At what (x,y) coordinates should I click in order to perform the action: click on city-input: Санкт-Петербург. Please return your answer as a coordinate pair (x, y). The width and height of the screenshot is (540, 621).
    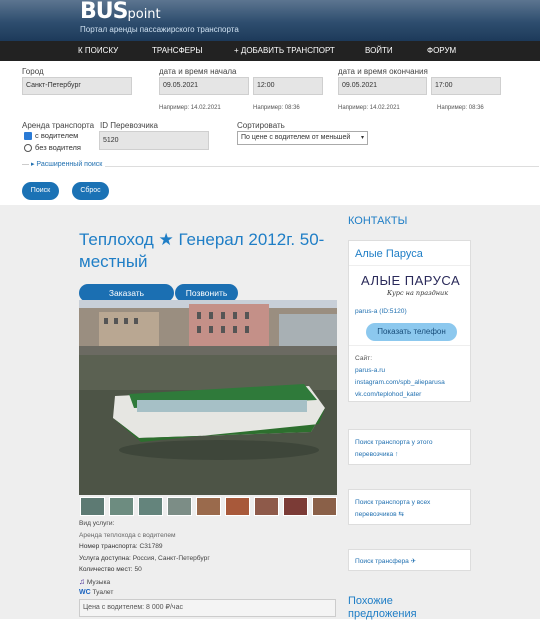
    Looking at the image, I should click on (77, 86).